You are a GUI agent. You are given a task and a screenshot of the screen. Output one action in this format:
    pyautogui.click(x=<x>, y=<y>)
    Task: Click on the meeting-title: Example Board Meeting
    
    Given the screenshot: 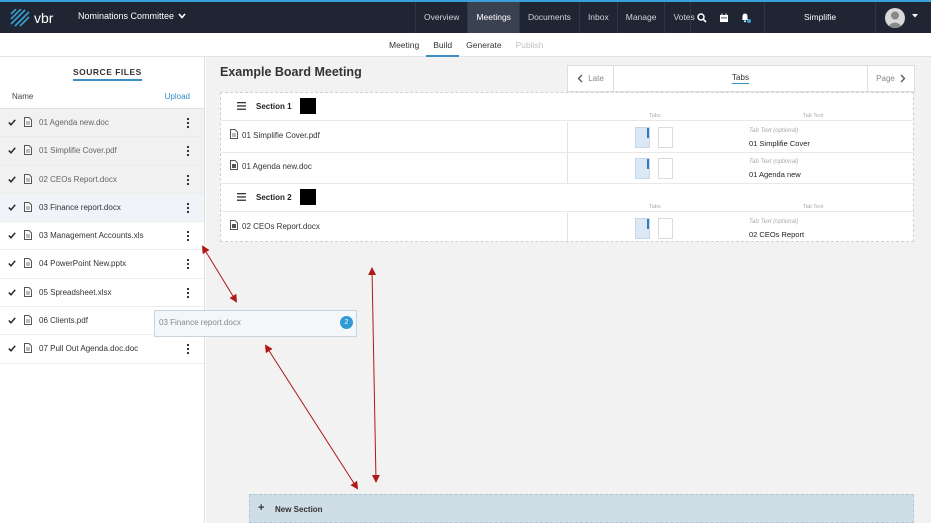 What is the action you would take?
    pyautogui.click(x=291, y=72)
    